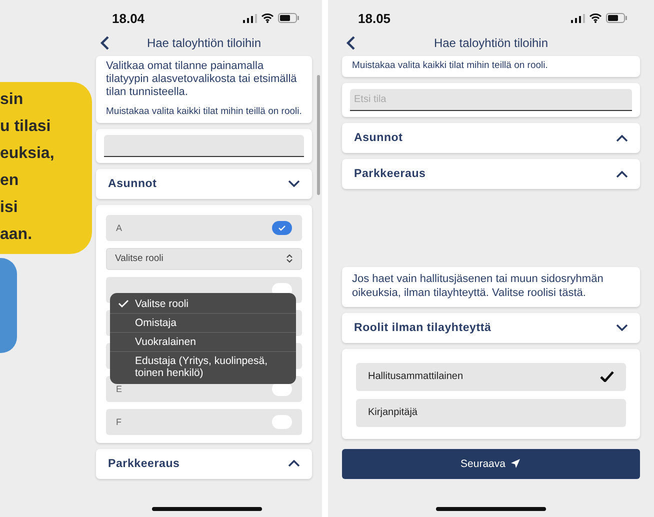 This screenshot has height=517, width=654. Describe the element at coordinates (9, 208) in the screenshot. I see `callout-text: isi` at that location.